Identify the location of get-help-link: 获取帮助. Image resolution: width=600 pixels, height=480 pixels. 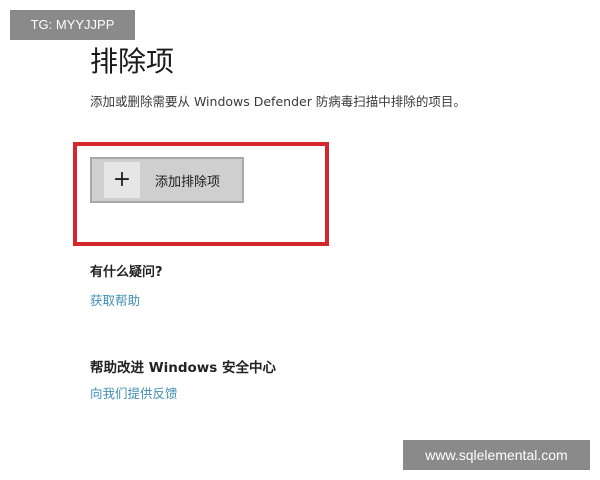
(115, 299).